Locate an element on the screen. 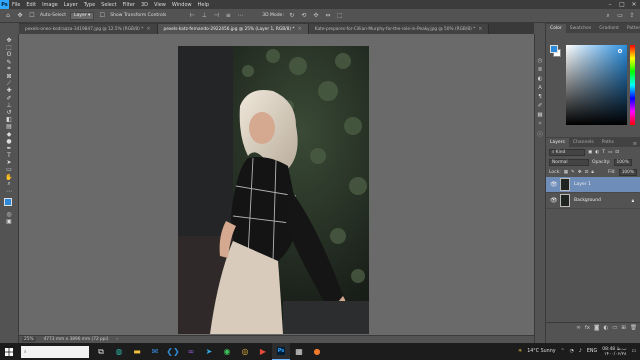 This screenshot has width=640, height=360. new-layer-icon: ⊞ is located at coordinates (623, 328).